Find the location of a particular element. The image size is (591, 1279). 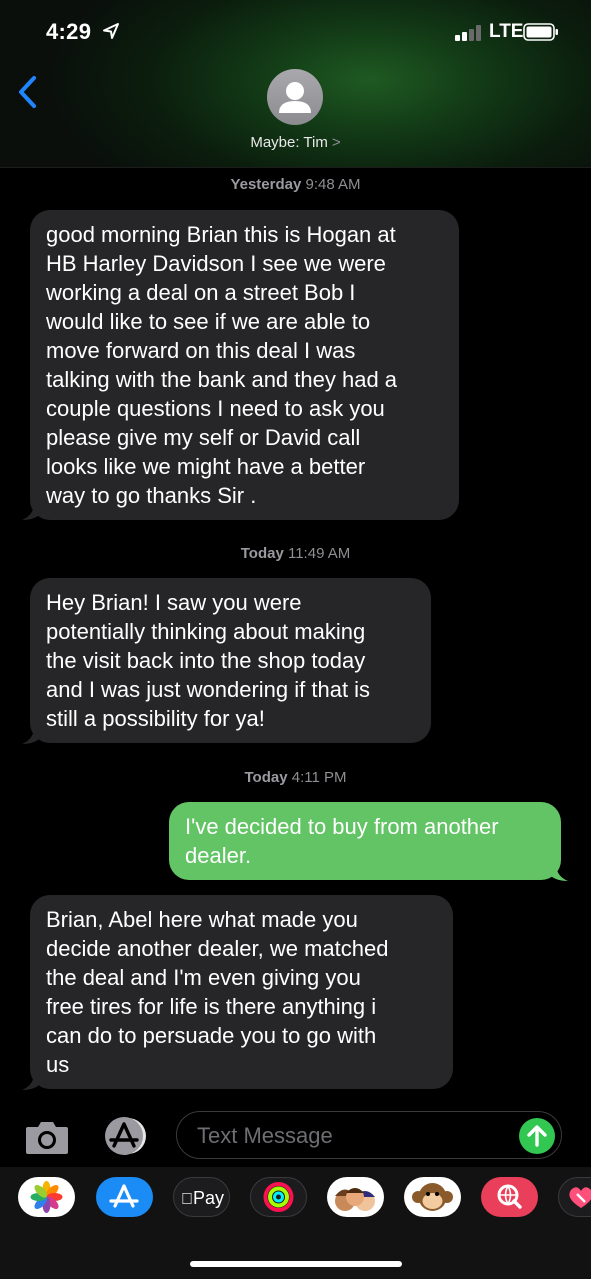

web-search-icon is located at coordinates (509, 1197).